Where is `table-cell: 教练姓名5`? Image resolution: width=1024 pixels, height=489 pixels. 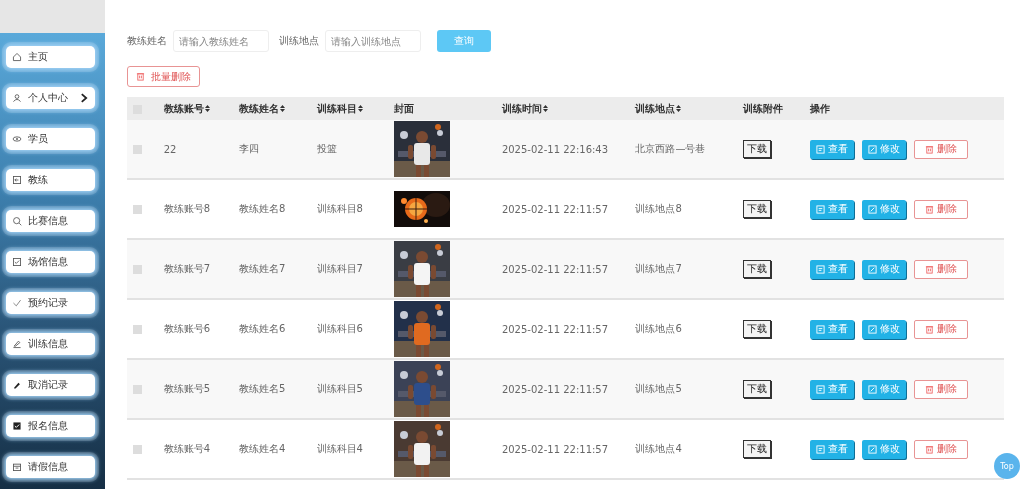 table-cell: 教练姓名5 is located at coordinates (262, 388).